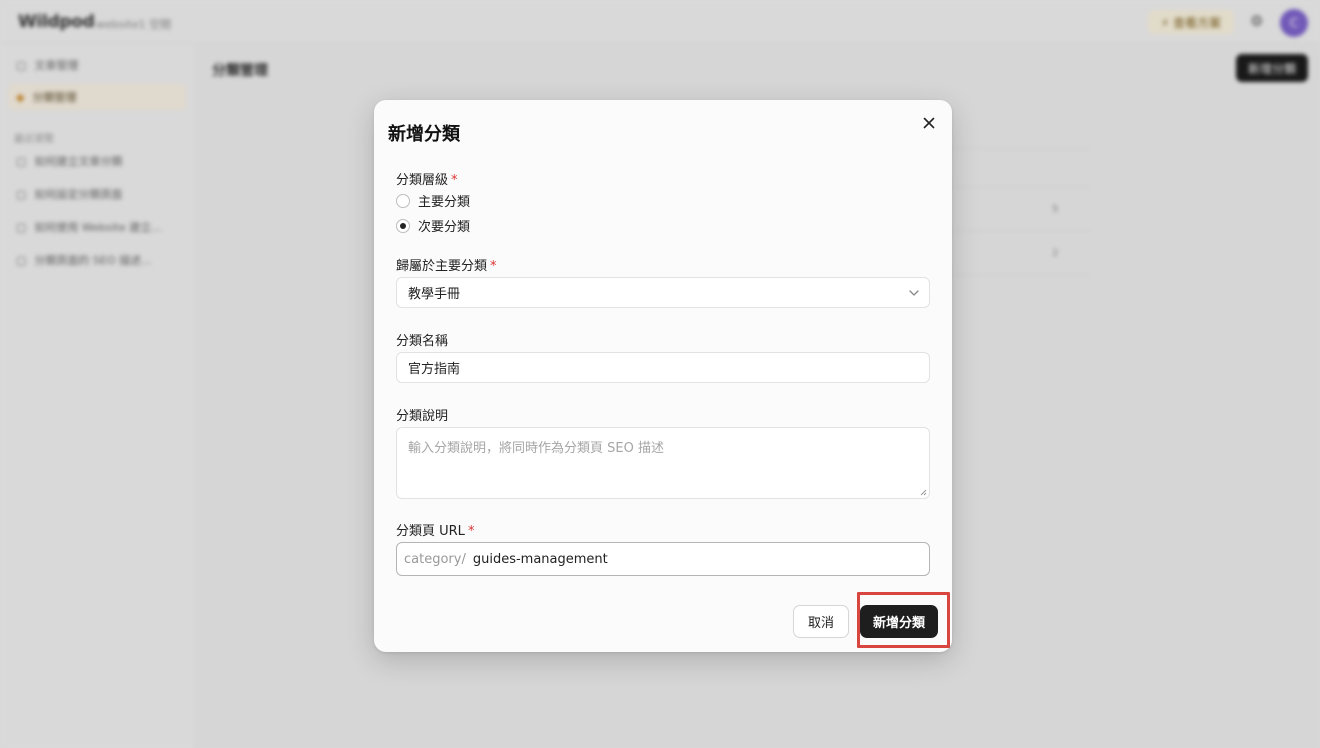 The height and width of the screenshot is (748, 1320). What do you see at coordinates (444, 227) in the screenshot?
I see `radio-label: 次要分類` at bounding box center [444, 227].